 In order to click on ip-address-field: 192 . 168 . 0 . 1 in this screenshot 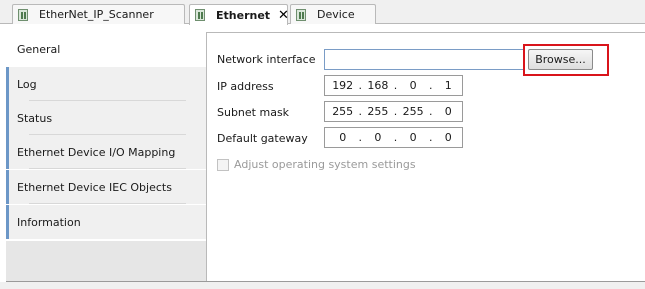, I will do `click(393, 85)`.